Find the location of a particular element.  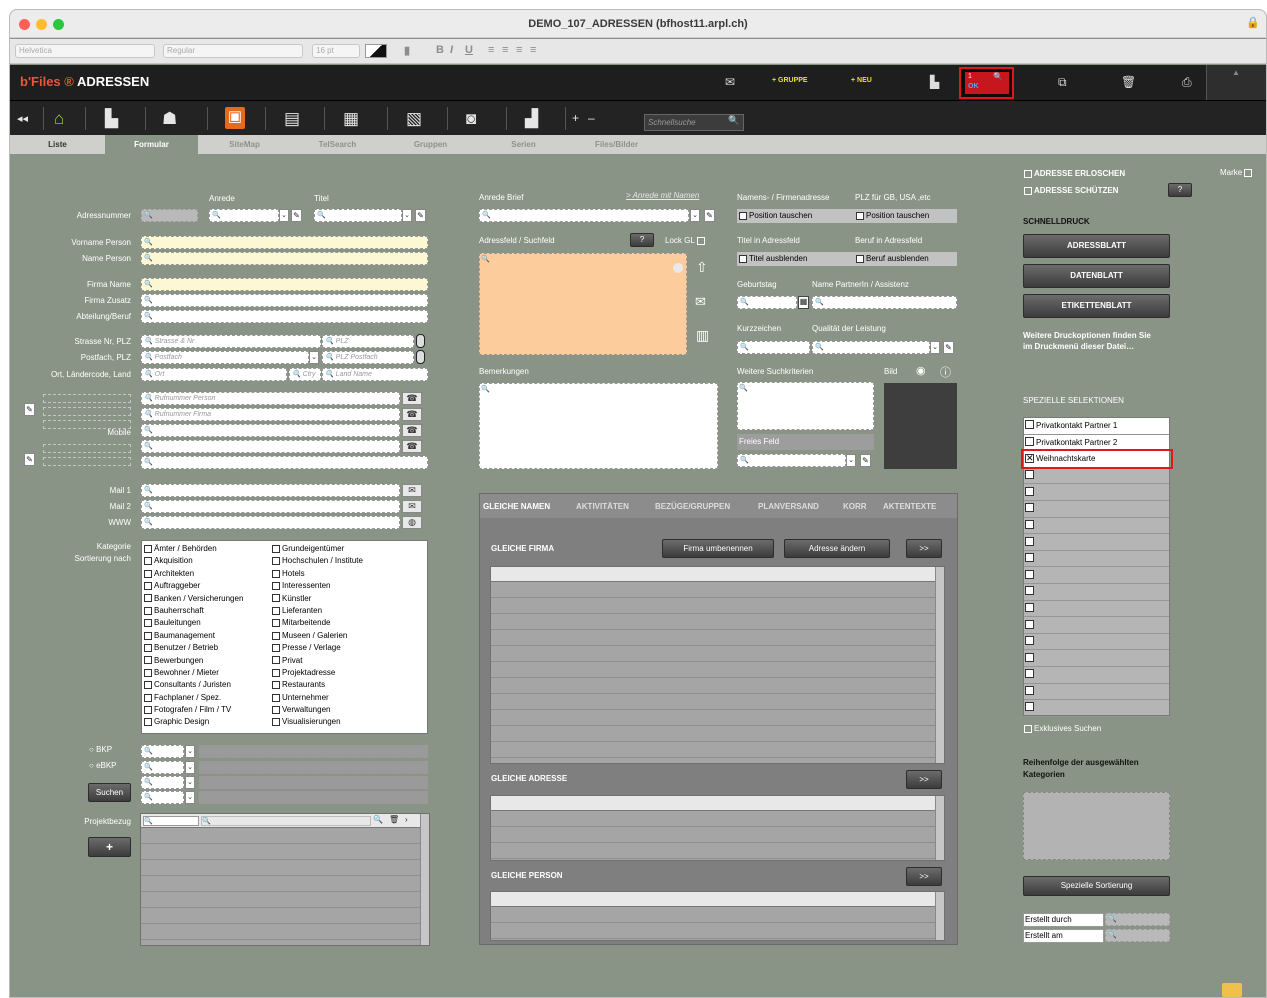

align-center-icon: ≡ is located at coordinates (505, 50).